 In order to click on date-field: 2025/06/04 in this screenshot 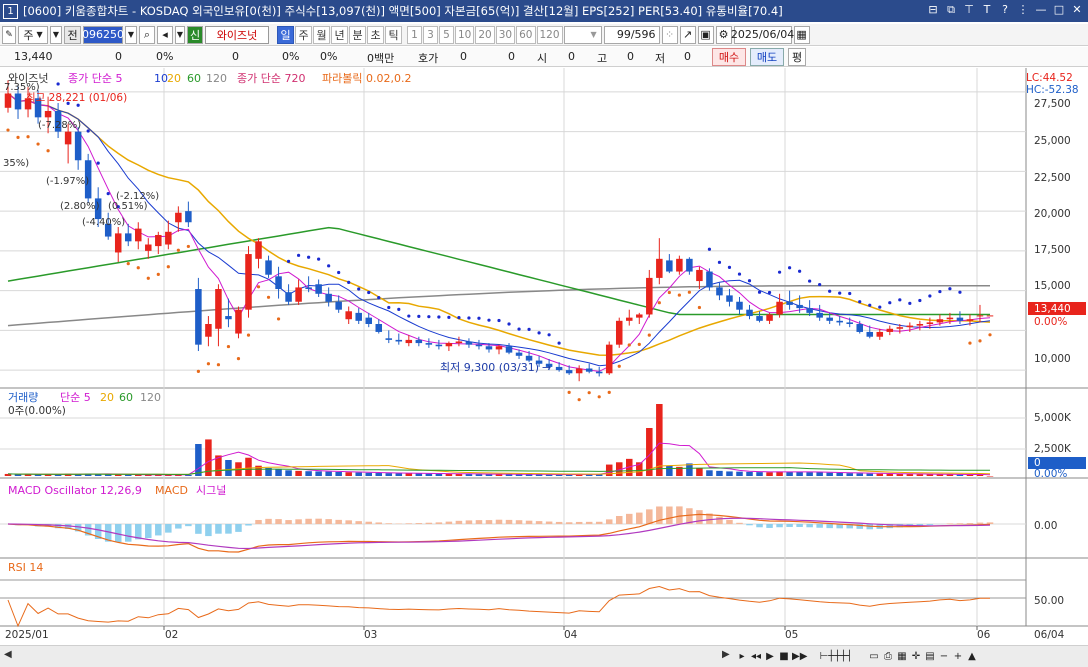, I will do `click(762, 34)`.